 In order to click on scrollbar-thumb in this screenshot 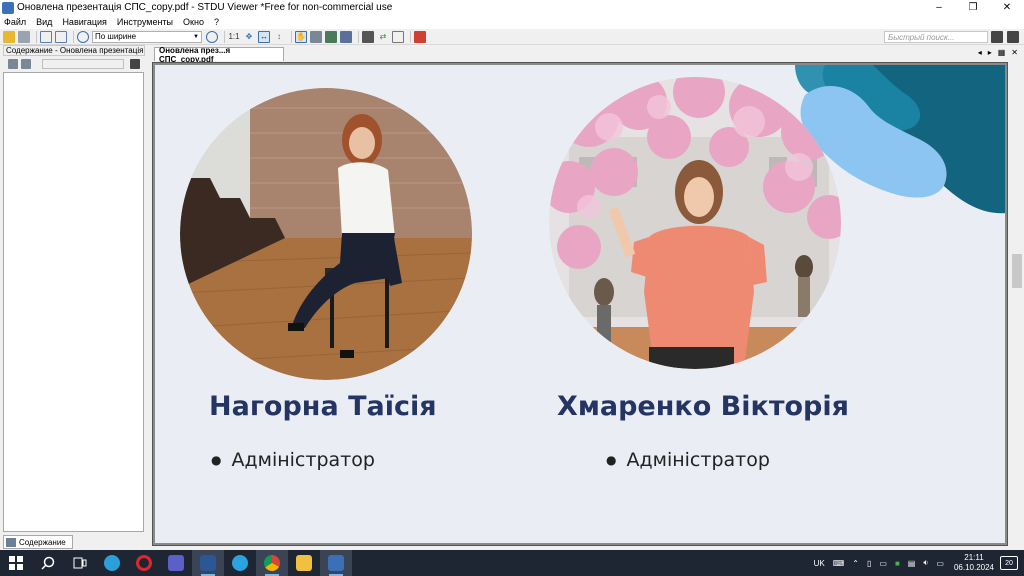, I will do `click(1017, 271)`.